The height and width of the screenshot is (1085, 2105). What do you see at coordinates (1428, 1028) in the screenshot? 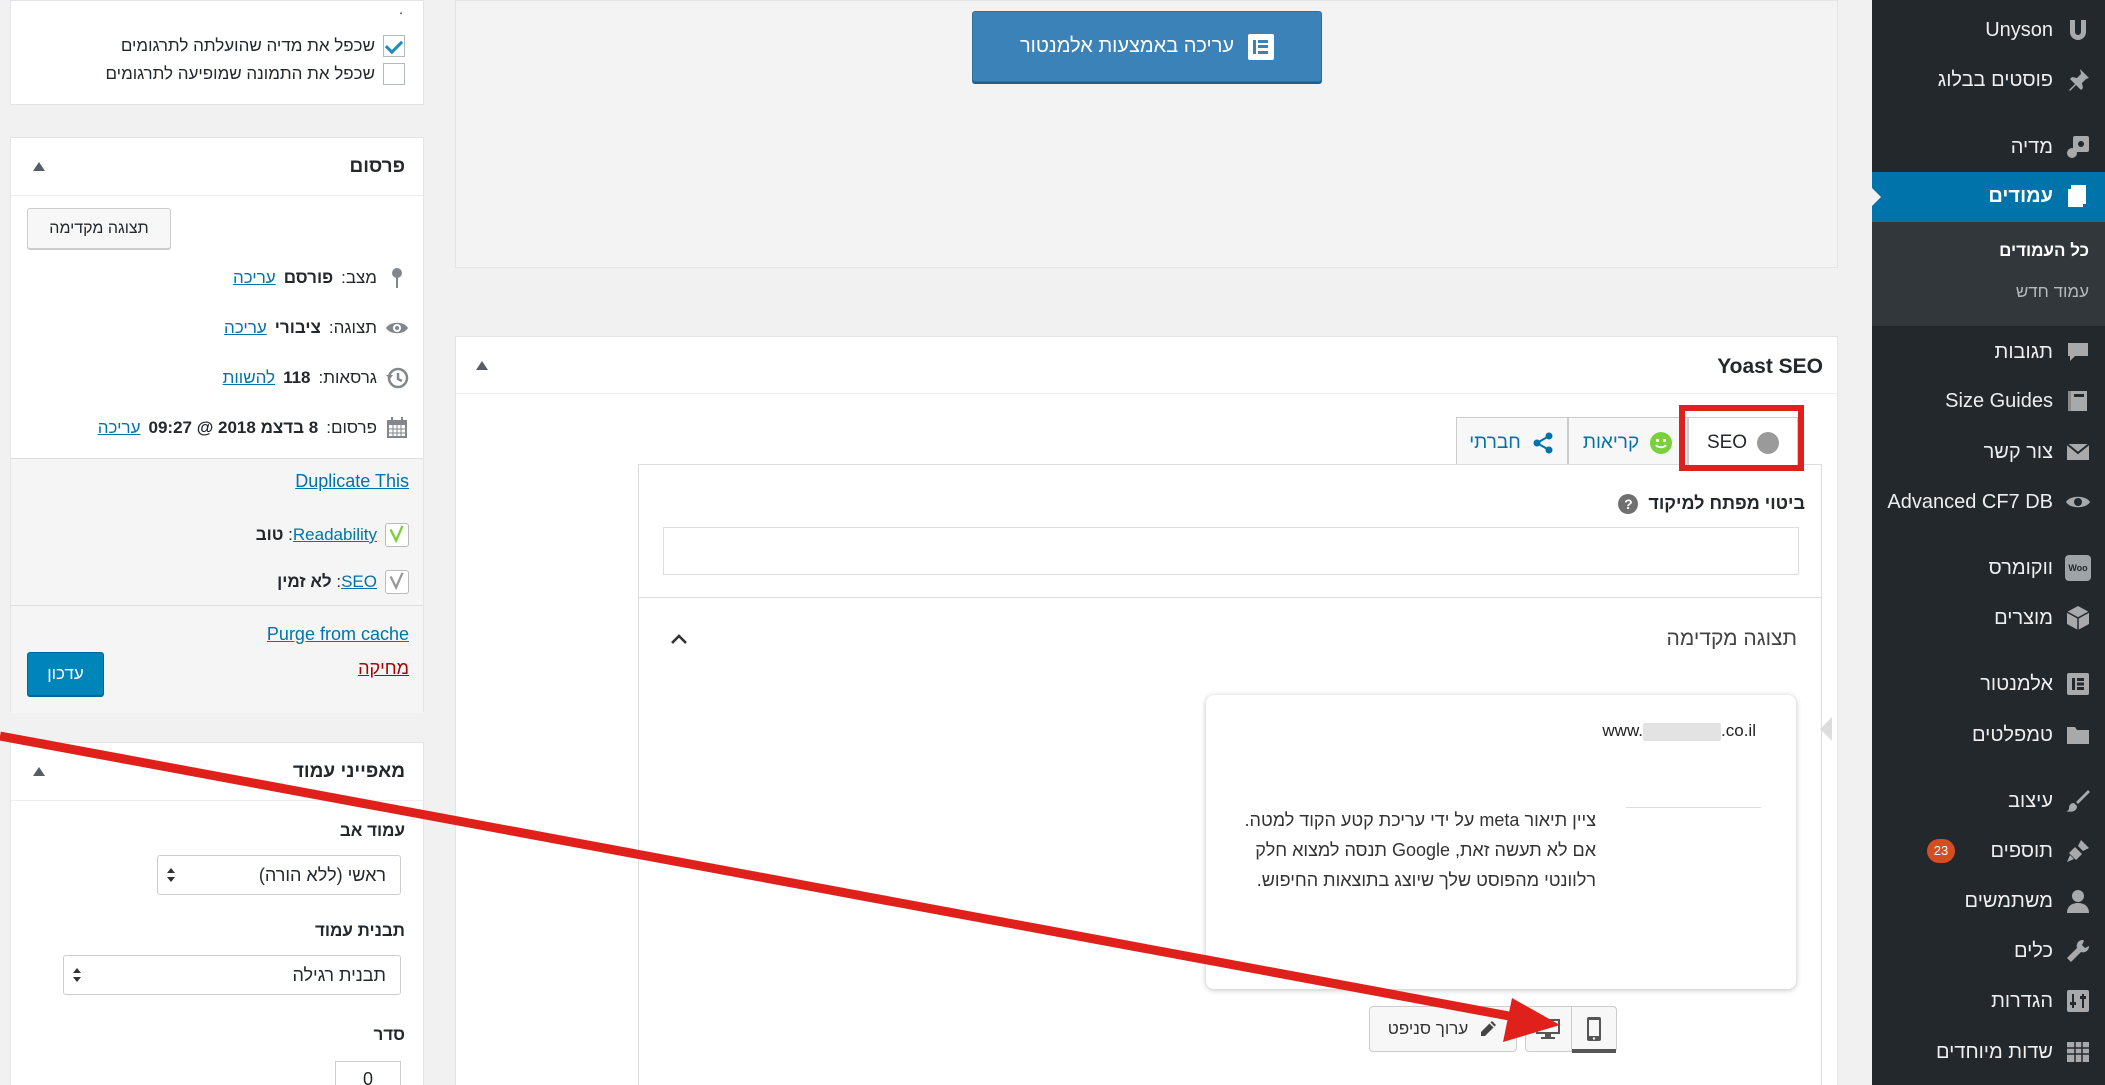
I see `edit-snippet-label: ערוך סניפט` at bounding box center [1428, 1028].